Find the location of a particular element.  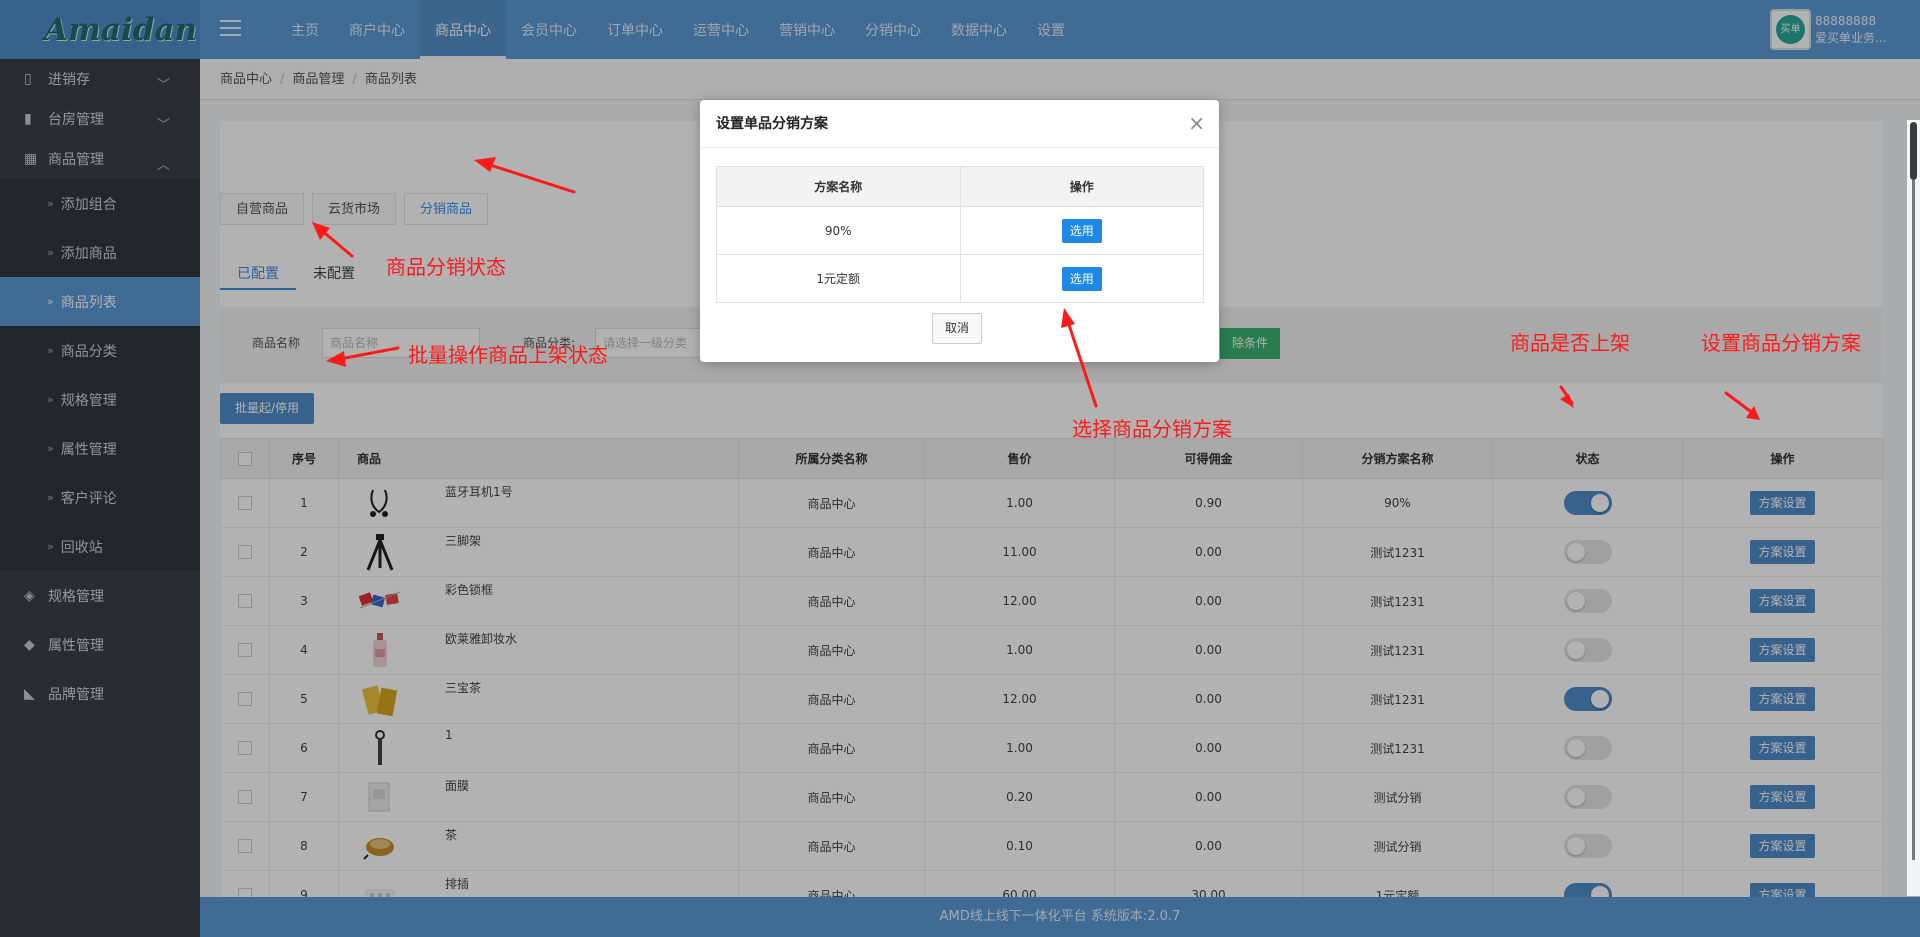

close-icon: × is located at coordinates (1196, 123).